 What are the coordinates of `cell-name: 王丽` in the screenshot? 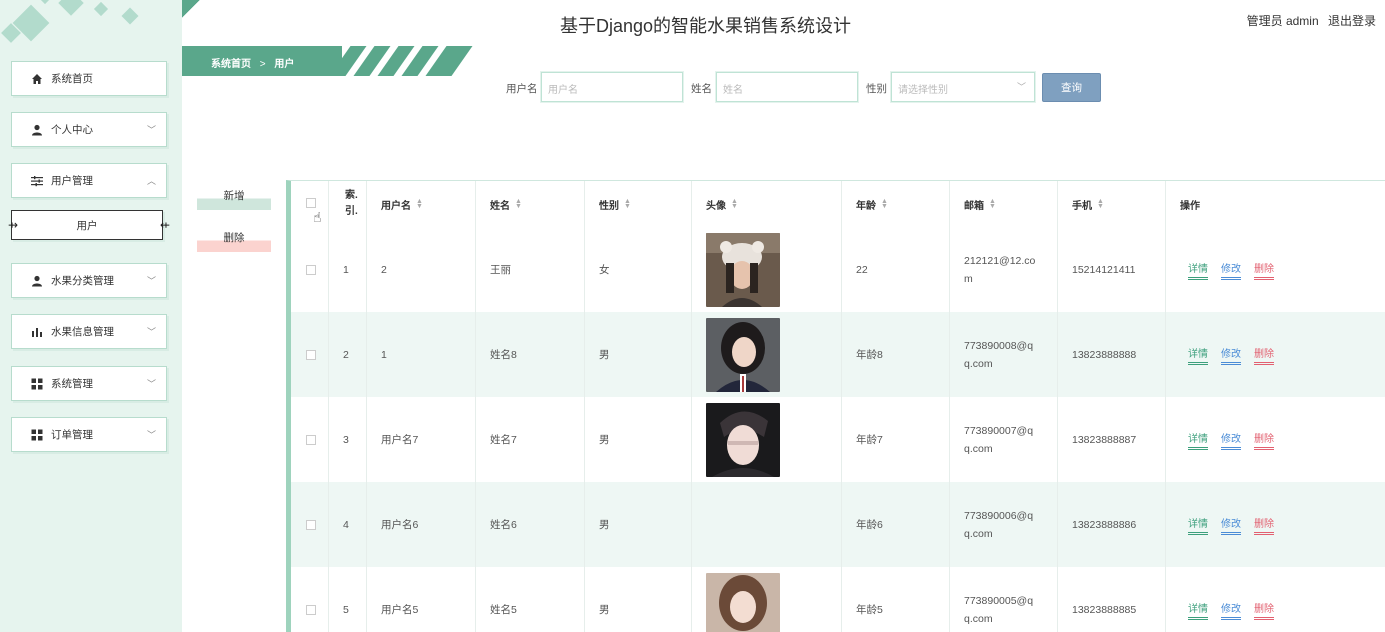 It's located at (530, 269).